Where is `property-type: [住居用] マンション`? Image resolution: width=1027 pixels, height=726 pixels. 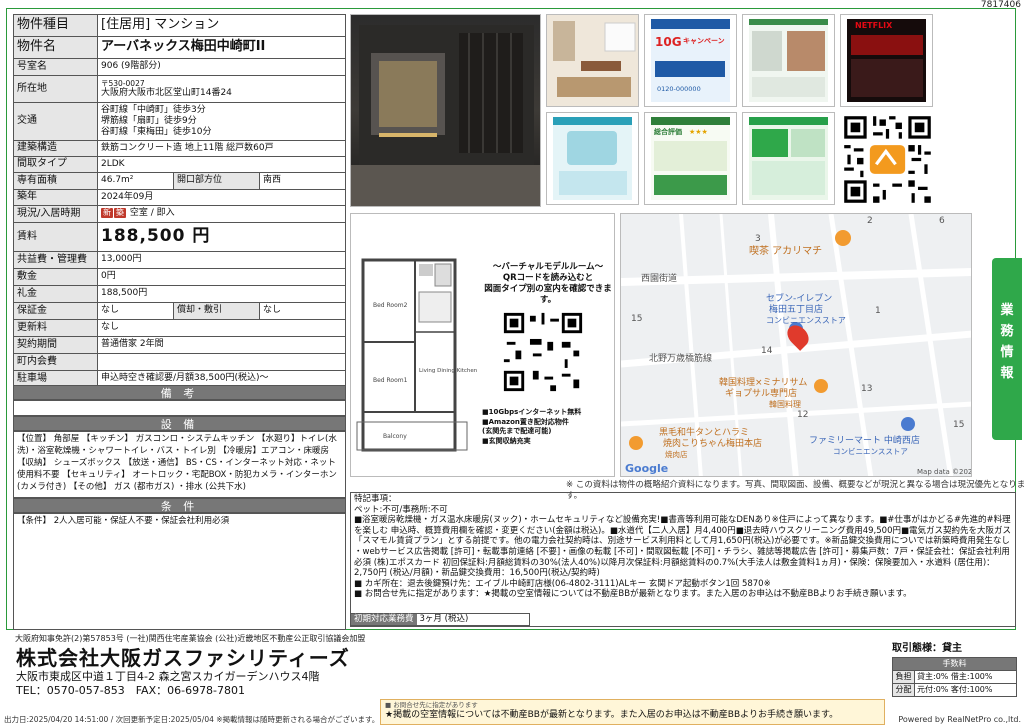
property-type: [住居用] マンション is located at coordinates (221, 25).